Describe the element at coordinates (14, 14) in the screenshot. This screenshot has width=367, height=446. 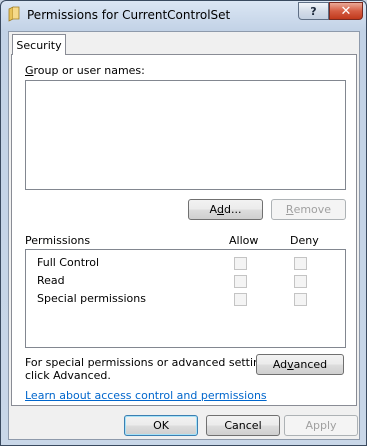
I see `folder-icon` at that location.